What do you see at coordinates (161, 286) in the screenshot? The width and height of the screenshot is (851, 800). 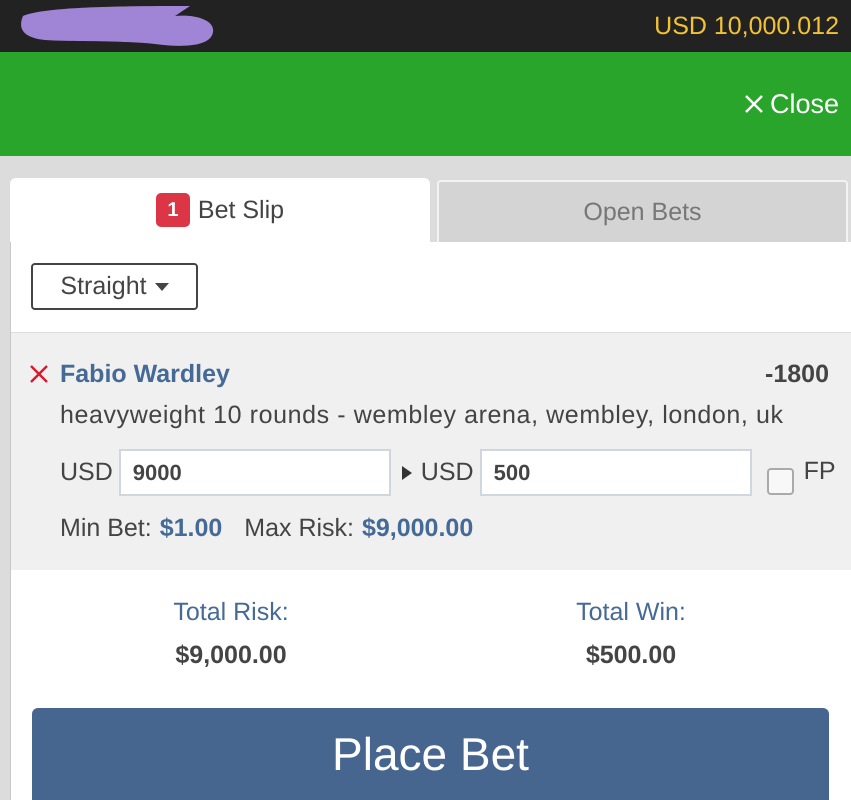 I see `caret-icon` at bounding box center [161, 286].